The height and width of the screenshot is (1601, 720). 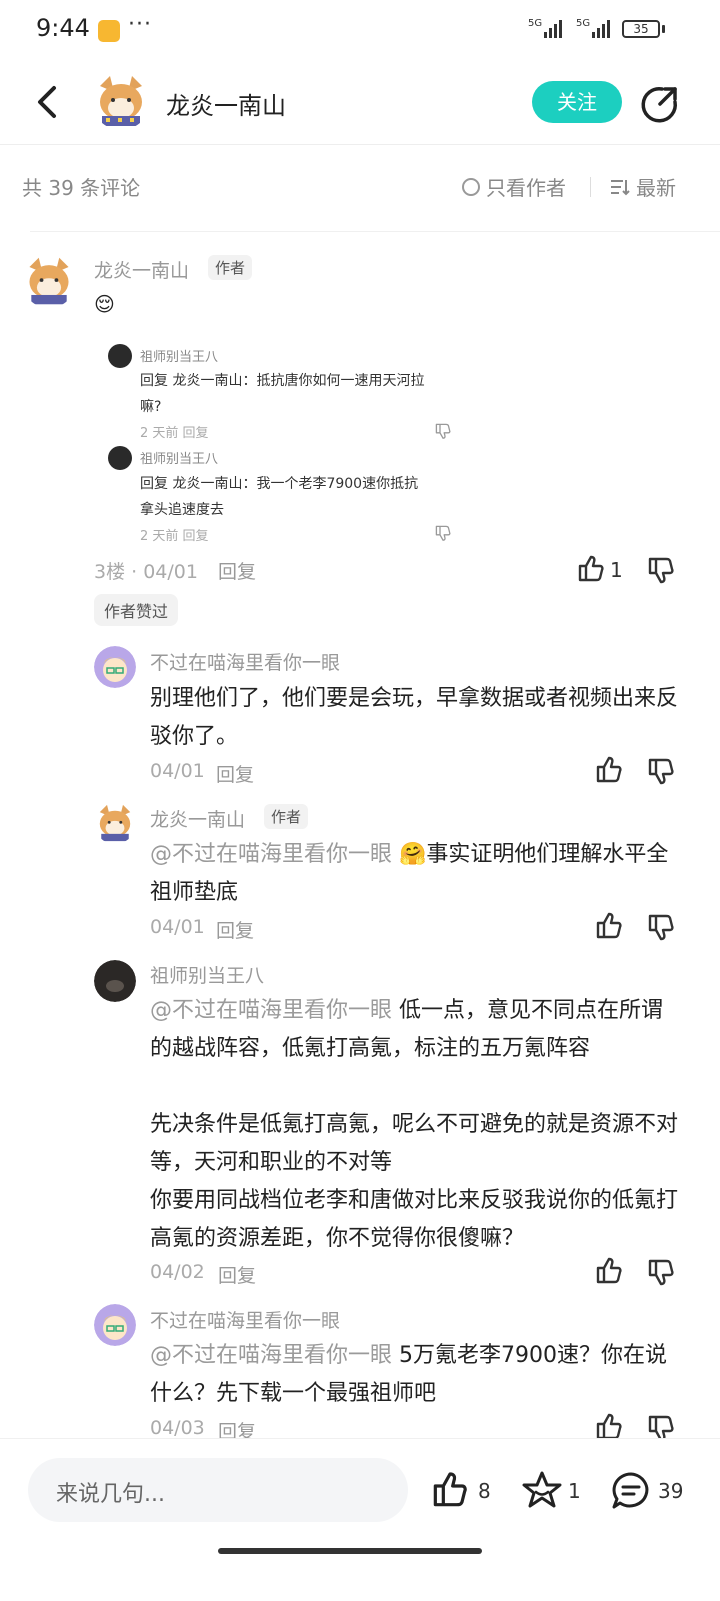 I want to click on favorite-star-icon, so click(x=542, y=1490).